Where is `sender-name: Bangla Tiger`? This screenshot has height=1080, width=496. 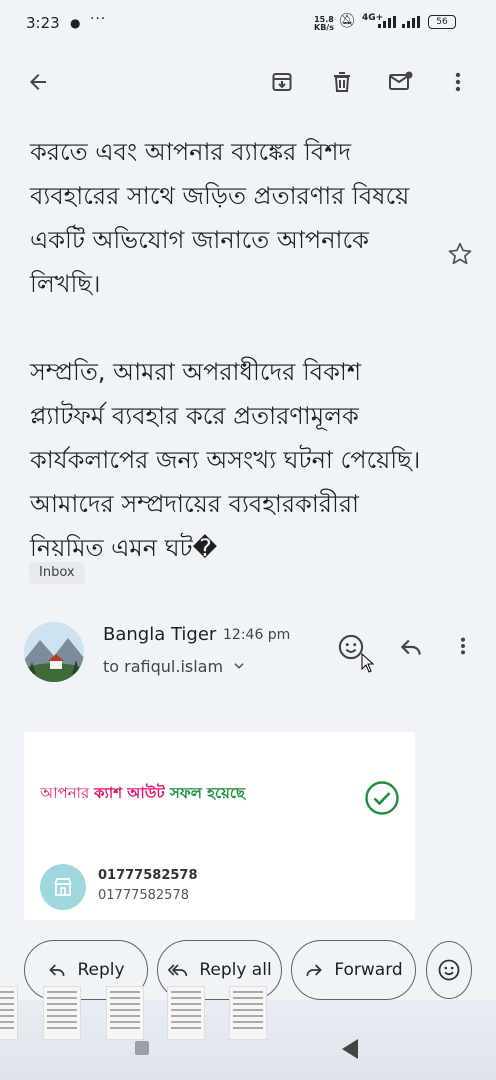 sender-name: Bangla Tiger is located at coordinates (160, 634).